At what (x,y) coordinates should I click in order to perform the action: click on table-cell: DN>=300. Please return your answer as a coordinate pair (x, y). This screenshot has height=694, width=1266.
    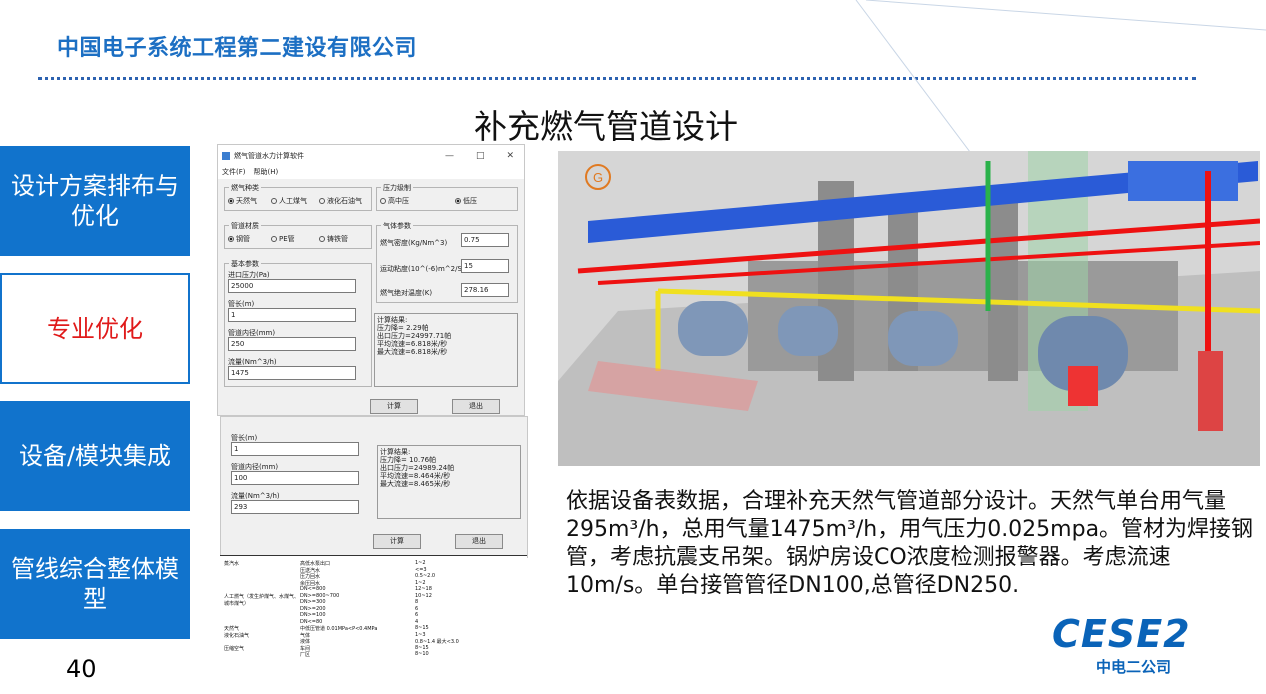
    Looking at the image, I should click on (313, 602).